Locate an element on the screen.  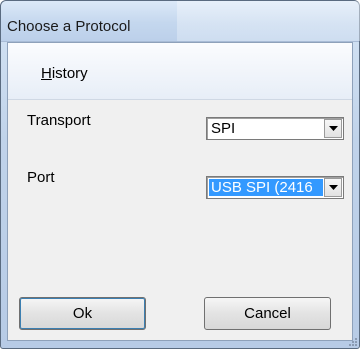
port-select: USB SPI (2416 is located at coordinates (275, 187).